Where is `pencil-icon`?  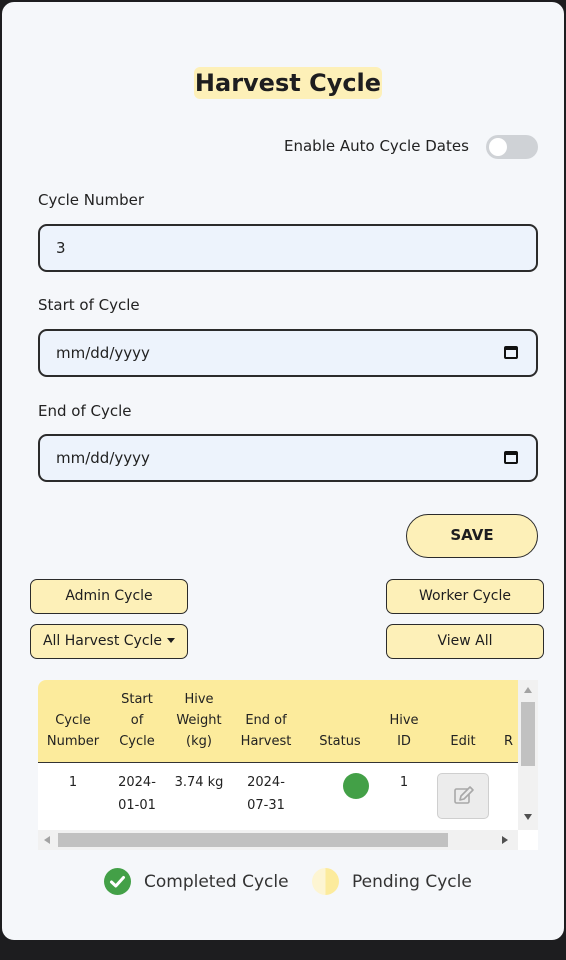
pencil-icon is located at coordinates (464, 795).